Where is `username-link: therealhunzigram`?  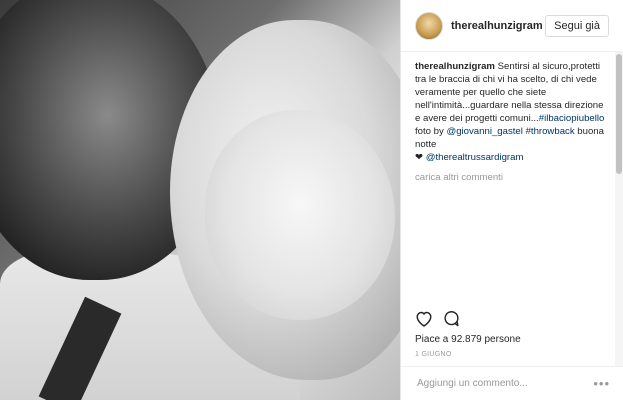
username-link: therealhunzigram is located at coordinates (498, 26).